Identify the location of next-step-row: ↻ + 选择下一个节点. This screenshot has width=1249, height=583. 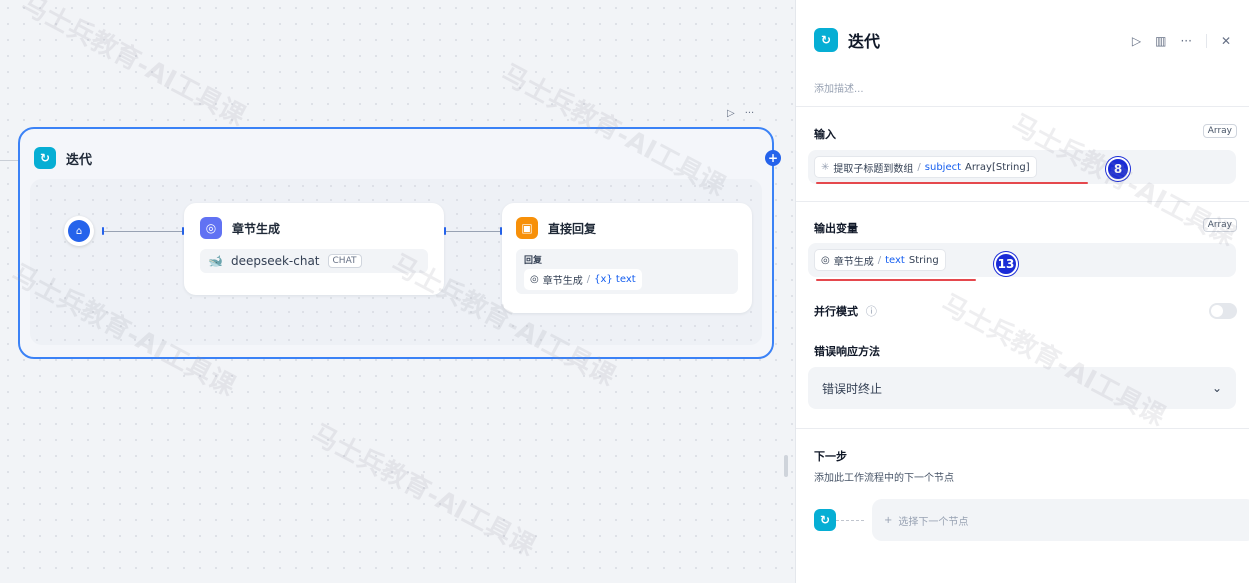
(1031, 520).